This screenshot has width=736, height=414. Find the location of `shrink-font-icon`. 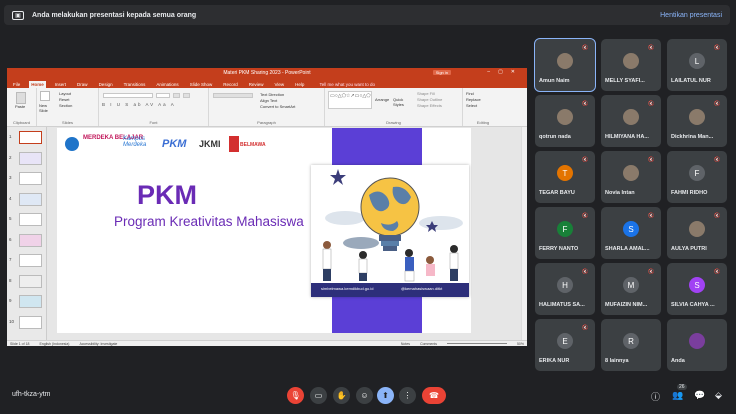

shrink-font-icon is located at coordinates (187, 95).